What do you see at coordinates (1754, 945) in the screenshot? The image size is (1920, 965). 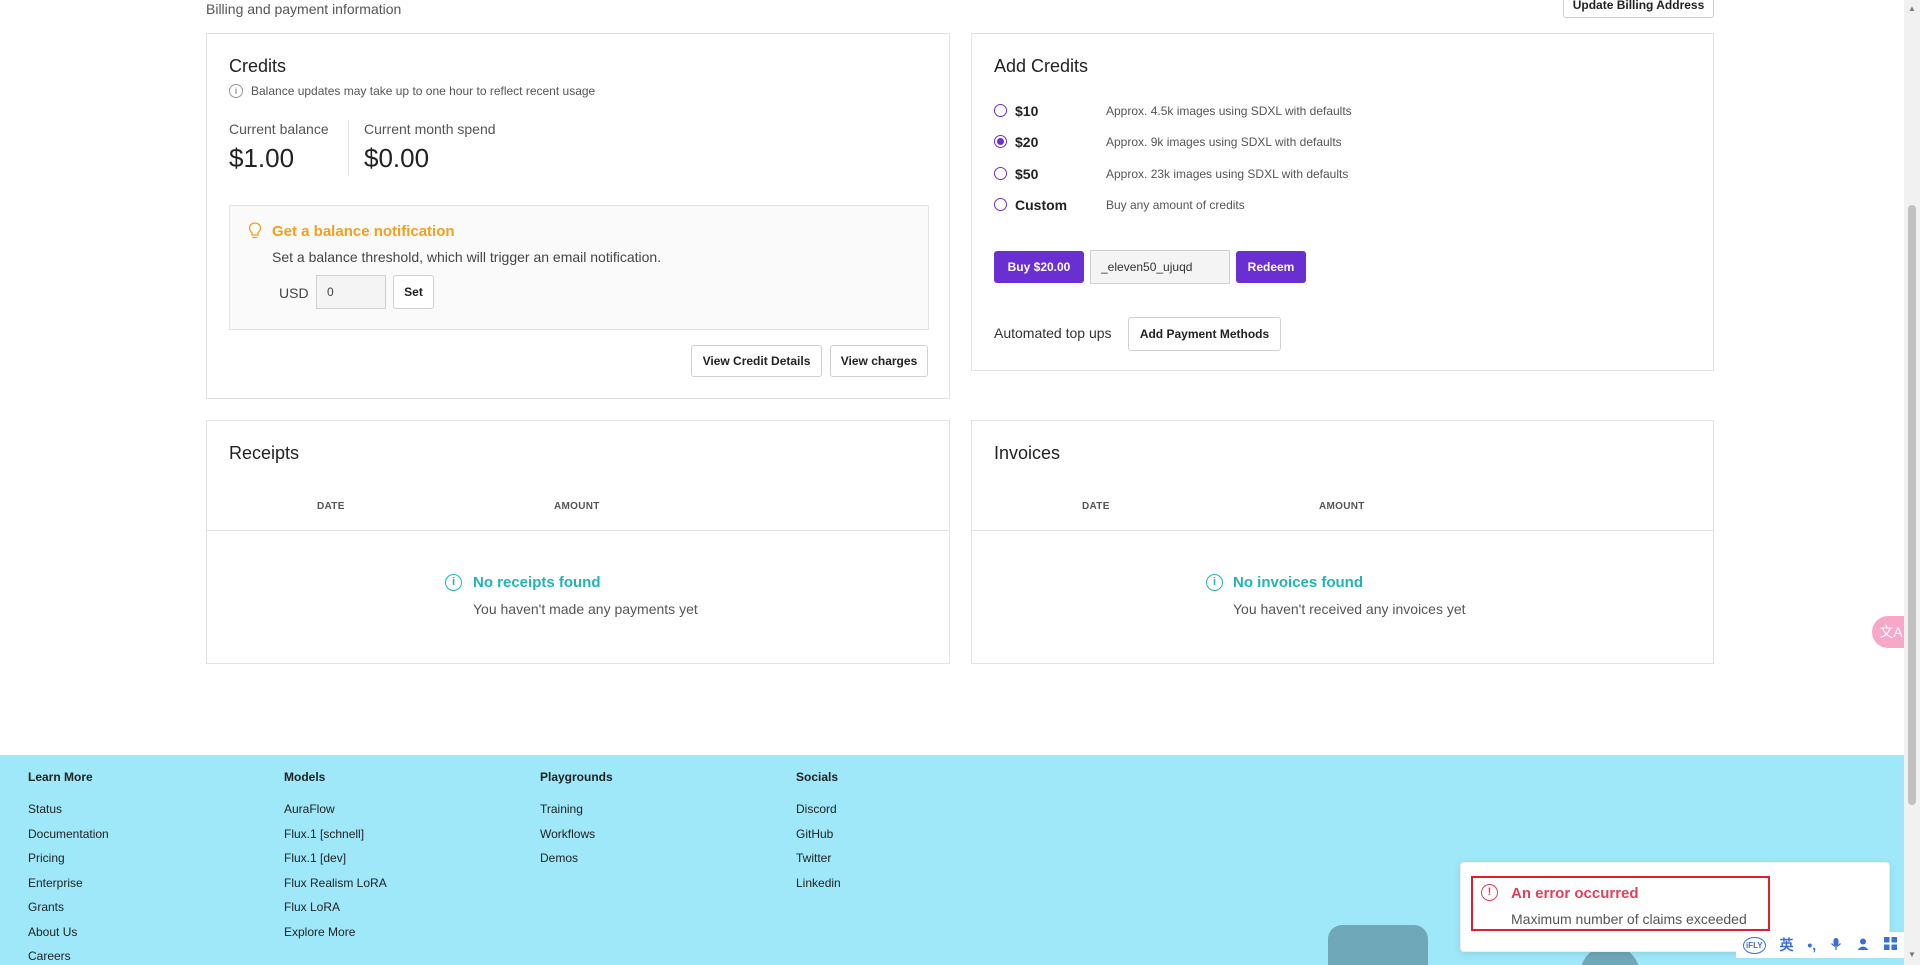 I see `ifly-logo-icon: iFLY` at bounding box center [1754, 945].